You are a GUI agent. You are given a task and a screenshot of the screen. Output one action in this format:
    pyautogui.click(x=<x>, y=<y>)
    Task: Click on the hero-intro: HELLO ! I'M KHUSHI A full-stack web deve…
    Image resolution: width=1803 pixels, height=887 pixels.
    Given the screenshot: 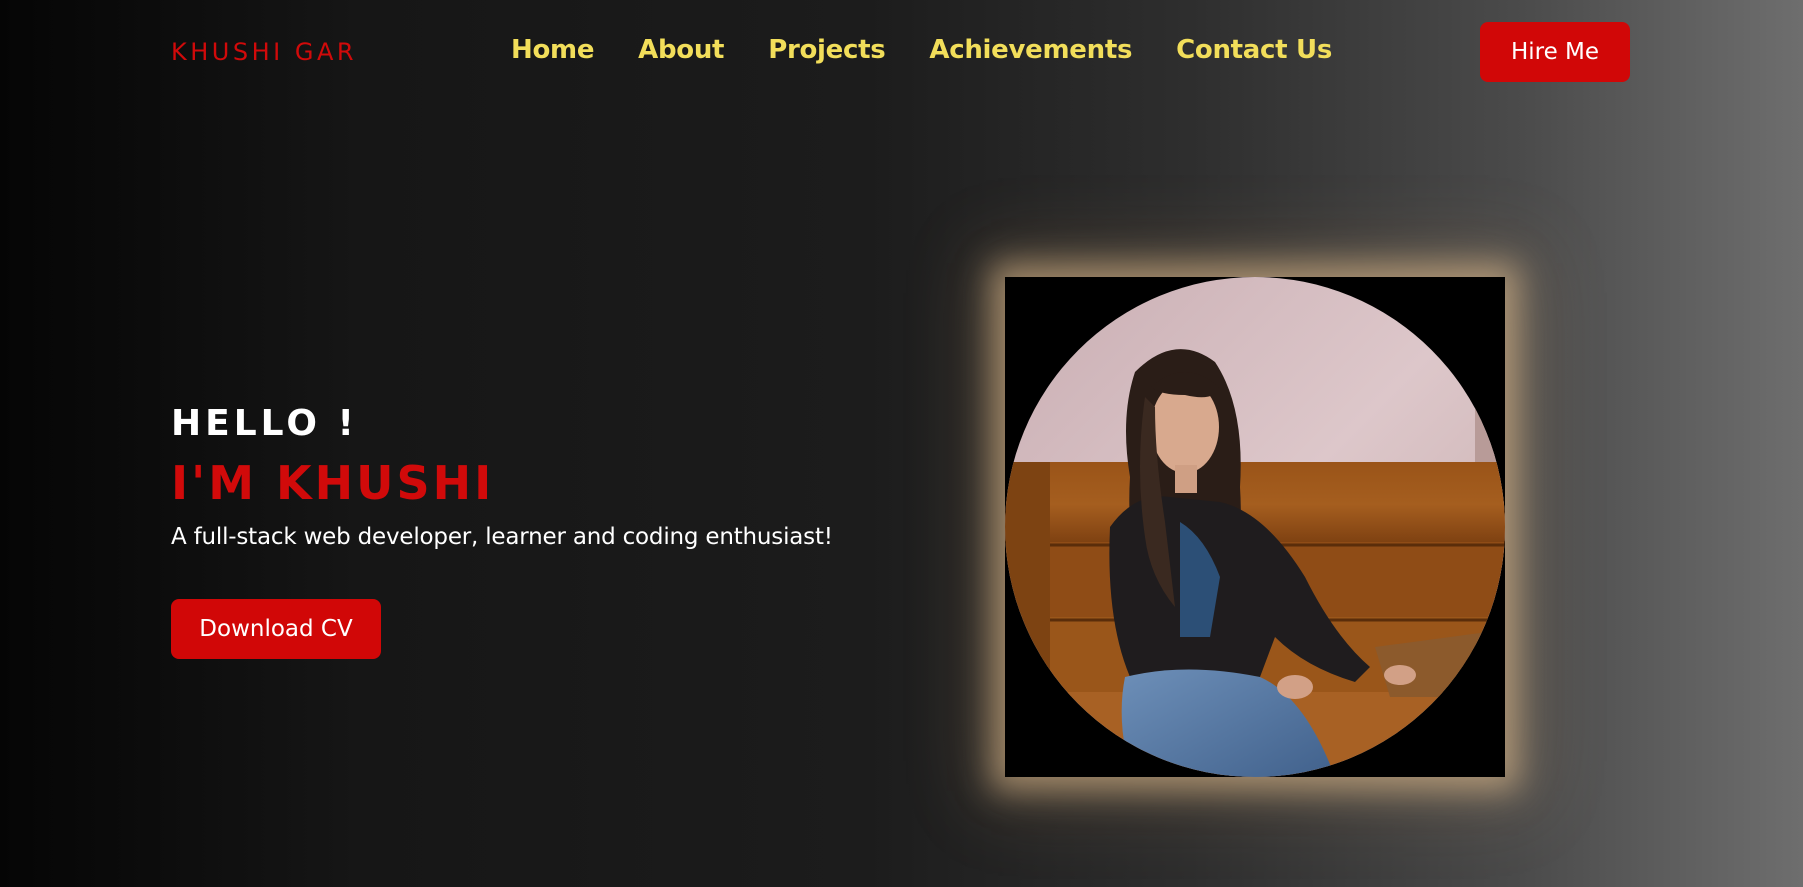 What is the action you would take?
    pyautogui.click(x=551, y=474)
    